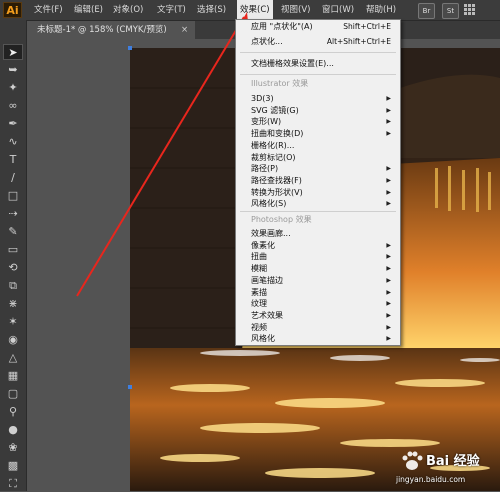 Image resolution: width=500 pixels, height=492 pixels. What do you see at coordinates (273, 157) in the screenshot?
I see `menu-item-label: 裁剪标记(O)` at bounding box center [273, 157].